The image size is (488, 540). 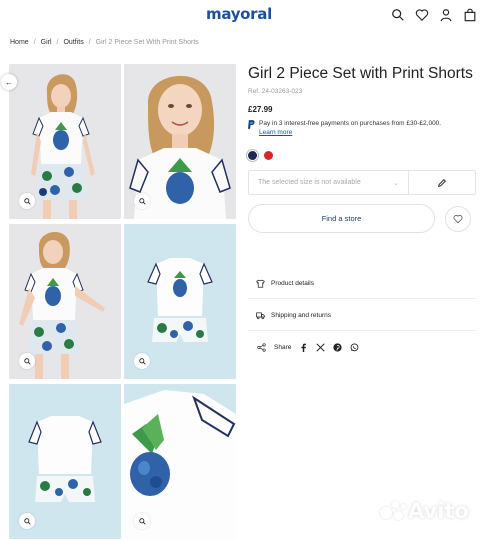 What do you see at coordinates (398, 15) in the screenshot?
I see `search-icon` at bounding box center [398, 15].